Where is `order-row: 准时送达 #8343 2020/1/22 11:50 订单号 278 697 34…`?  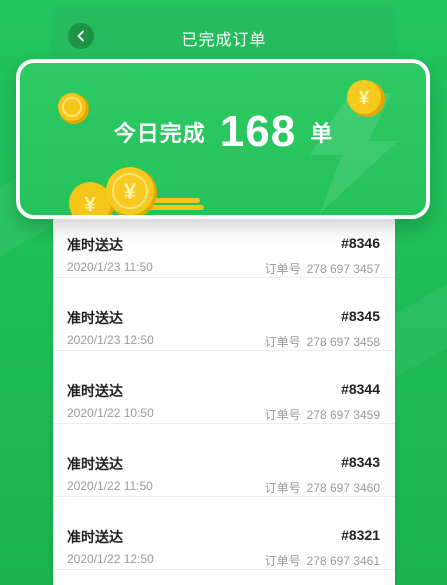
order-row: 准时送达 #8343 2020/1/22 11:50 订单号 278 697 34… is located at coordinates (224, 460).